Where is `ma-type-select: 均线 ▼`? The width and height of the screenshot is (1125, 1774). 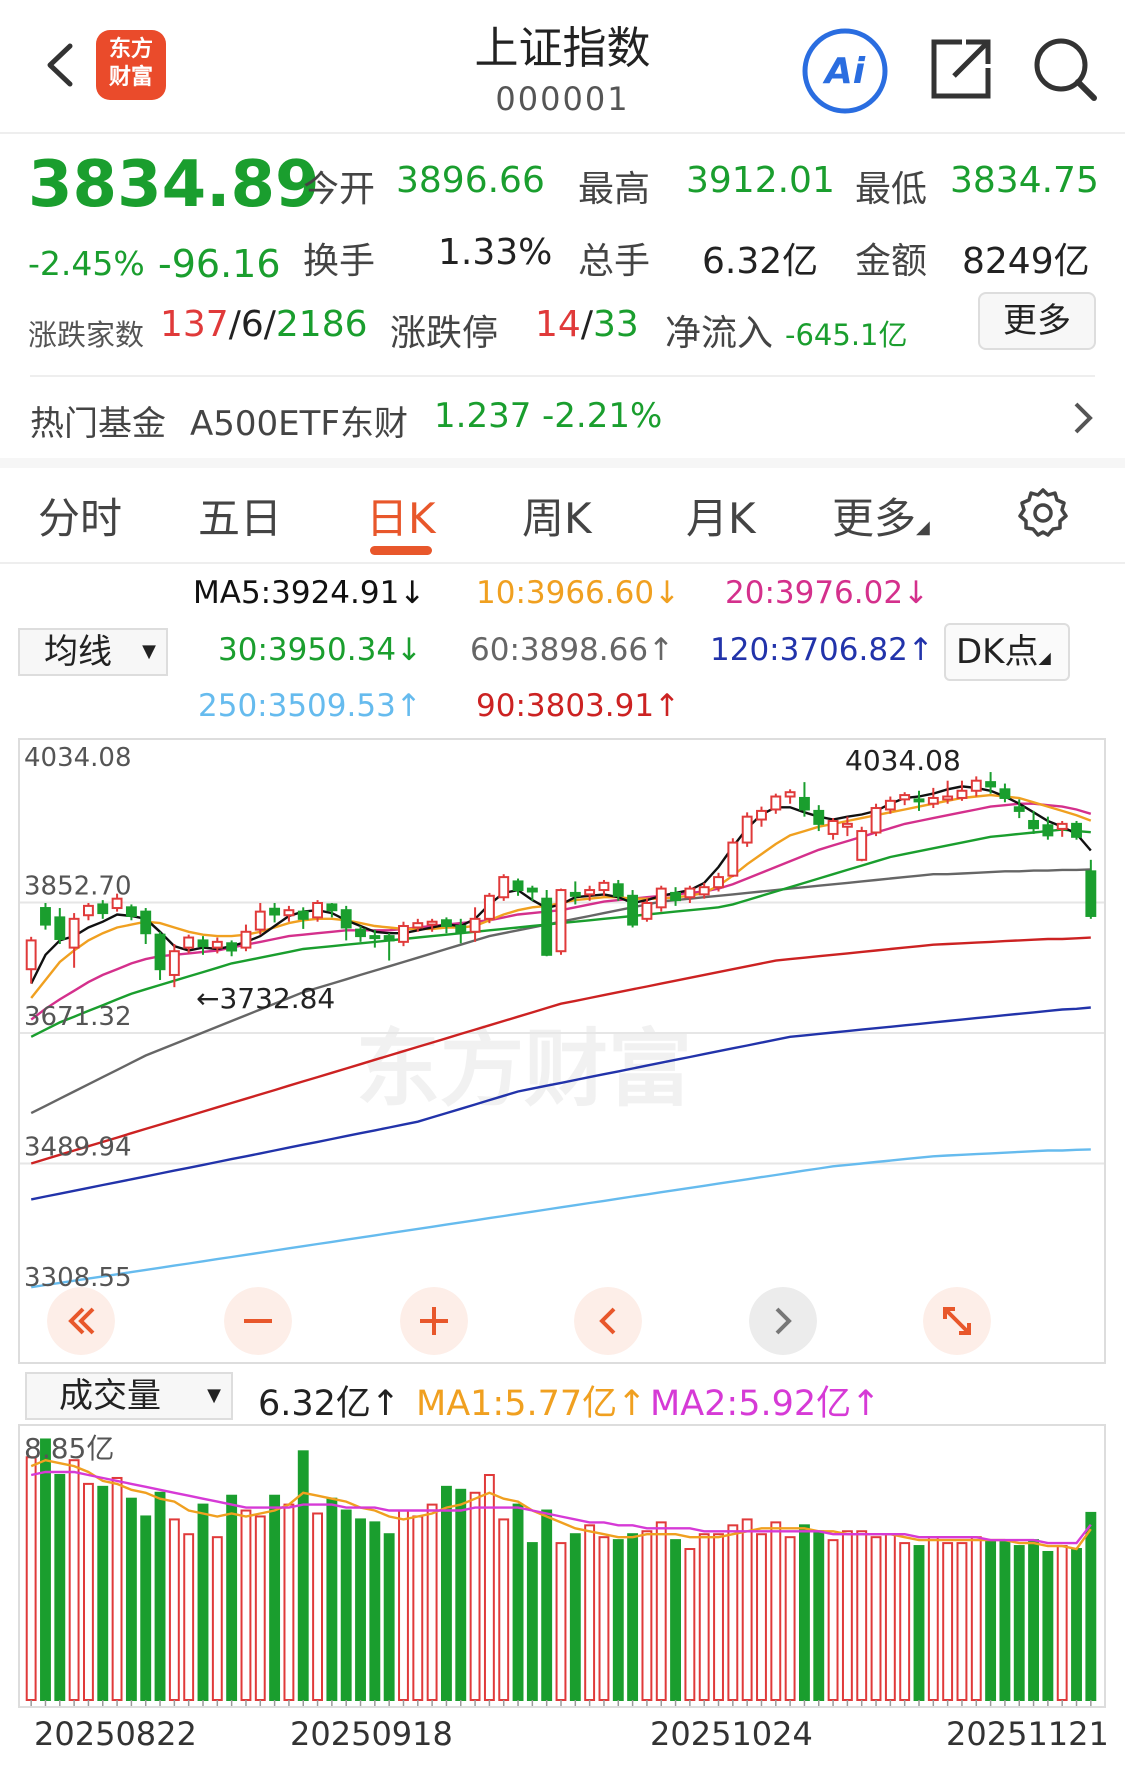 ma-type-select: 均线 ▼ is located at coordinates (93, 652).